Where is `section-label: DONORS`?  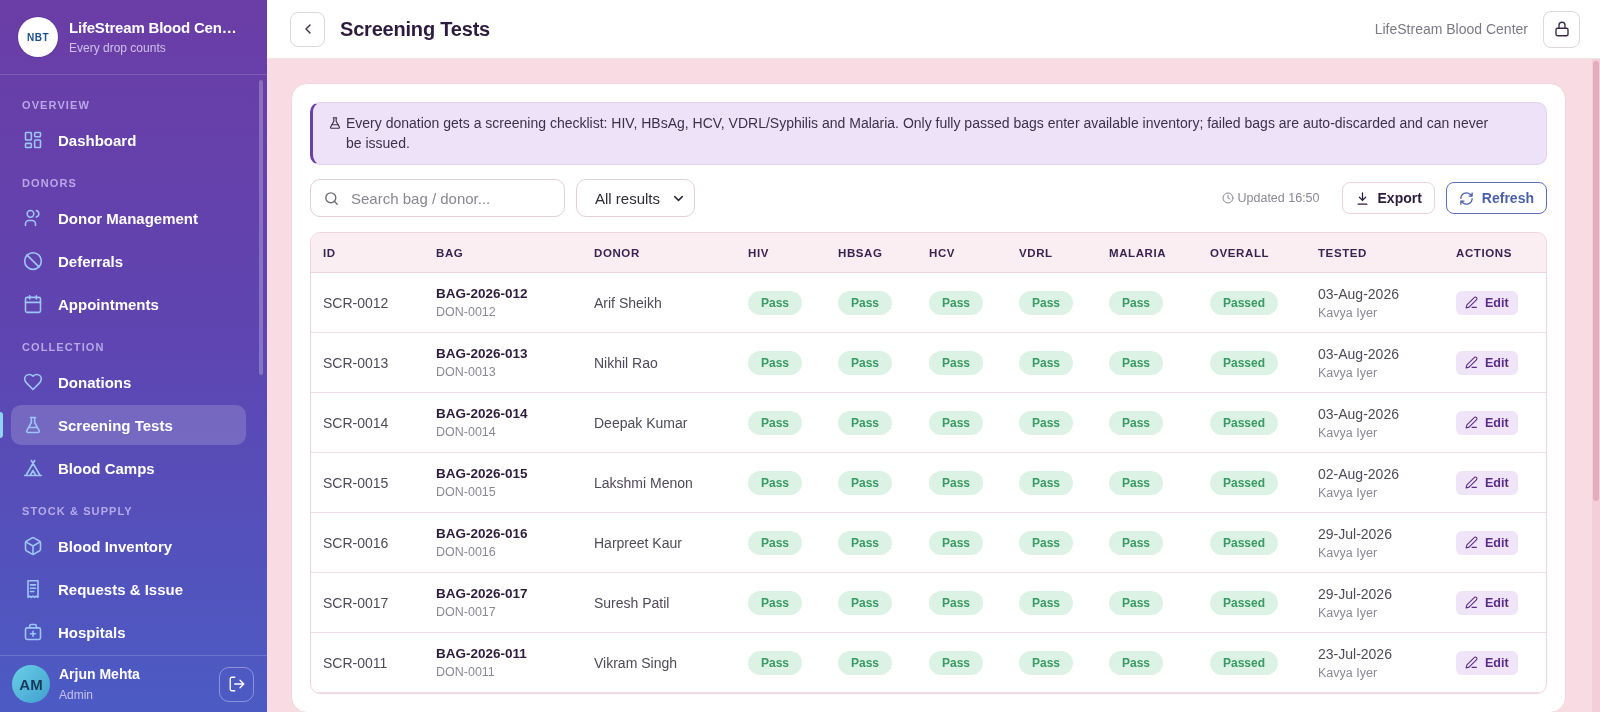 section-label: DONORS is located at coordinates (49, 183).